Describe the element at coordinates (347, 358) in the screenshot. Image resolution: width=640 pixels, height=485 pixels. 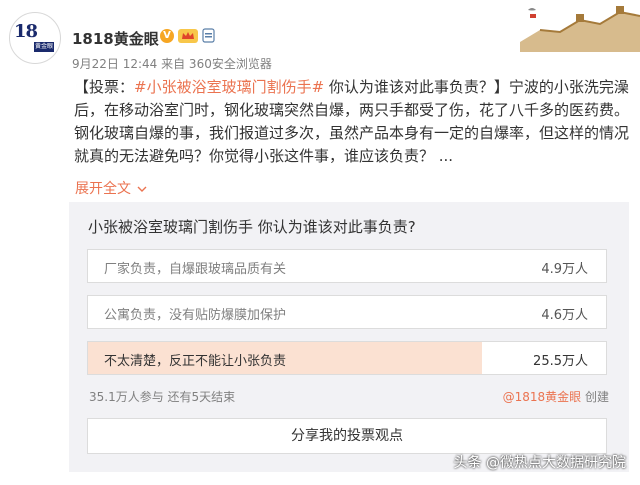
I see `poll-option-selected: 不太清楚，反正不能让小张负责 25.5万人` at that location.